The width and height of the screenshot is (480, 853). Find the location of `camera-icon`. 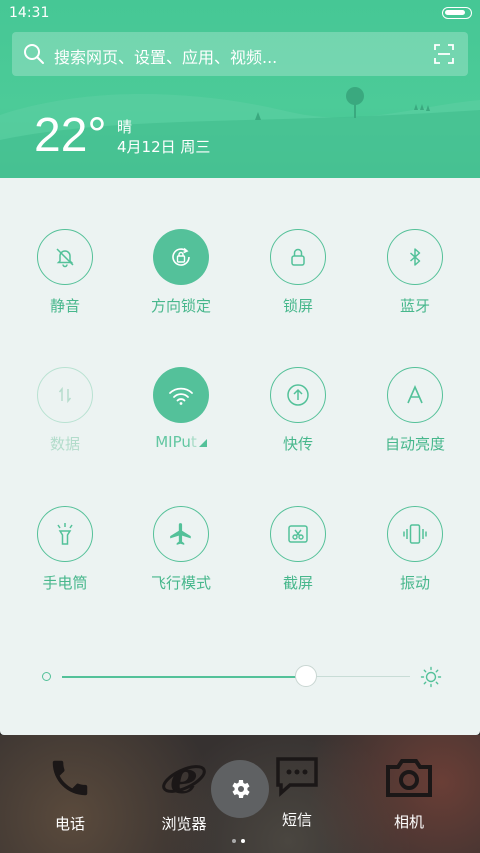

camera-icon is located at coordinates (409, 778).